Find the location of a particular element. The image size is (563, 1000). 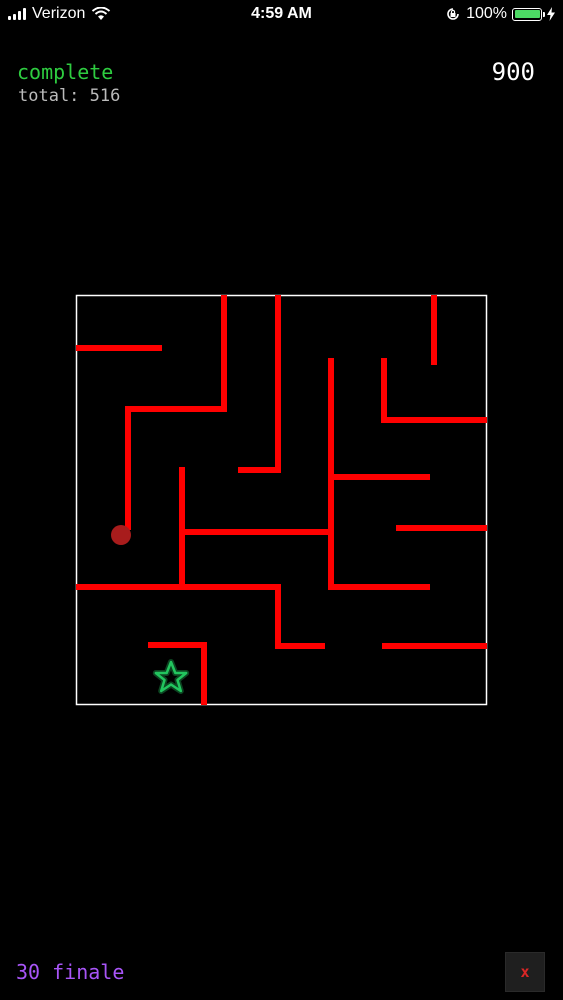

close-label: x is located at coordinates (525, 972).